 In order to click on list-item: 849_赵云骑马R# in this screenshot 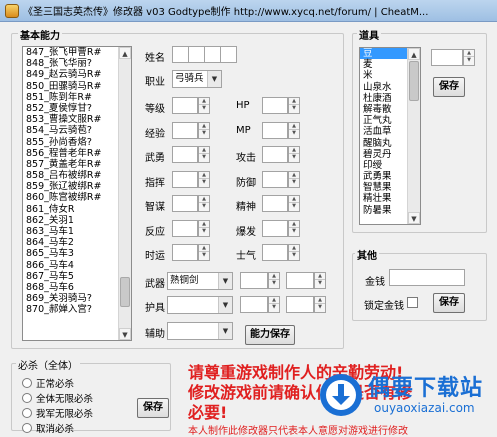, I will do `click(77, 74)`.